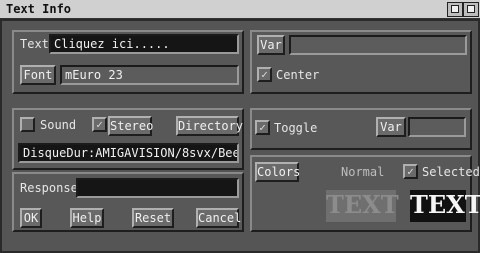  Describe the element at coordinates (34, 44) in the screenshot. I see `text-label: Text` at that location.